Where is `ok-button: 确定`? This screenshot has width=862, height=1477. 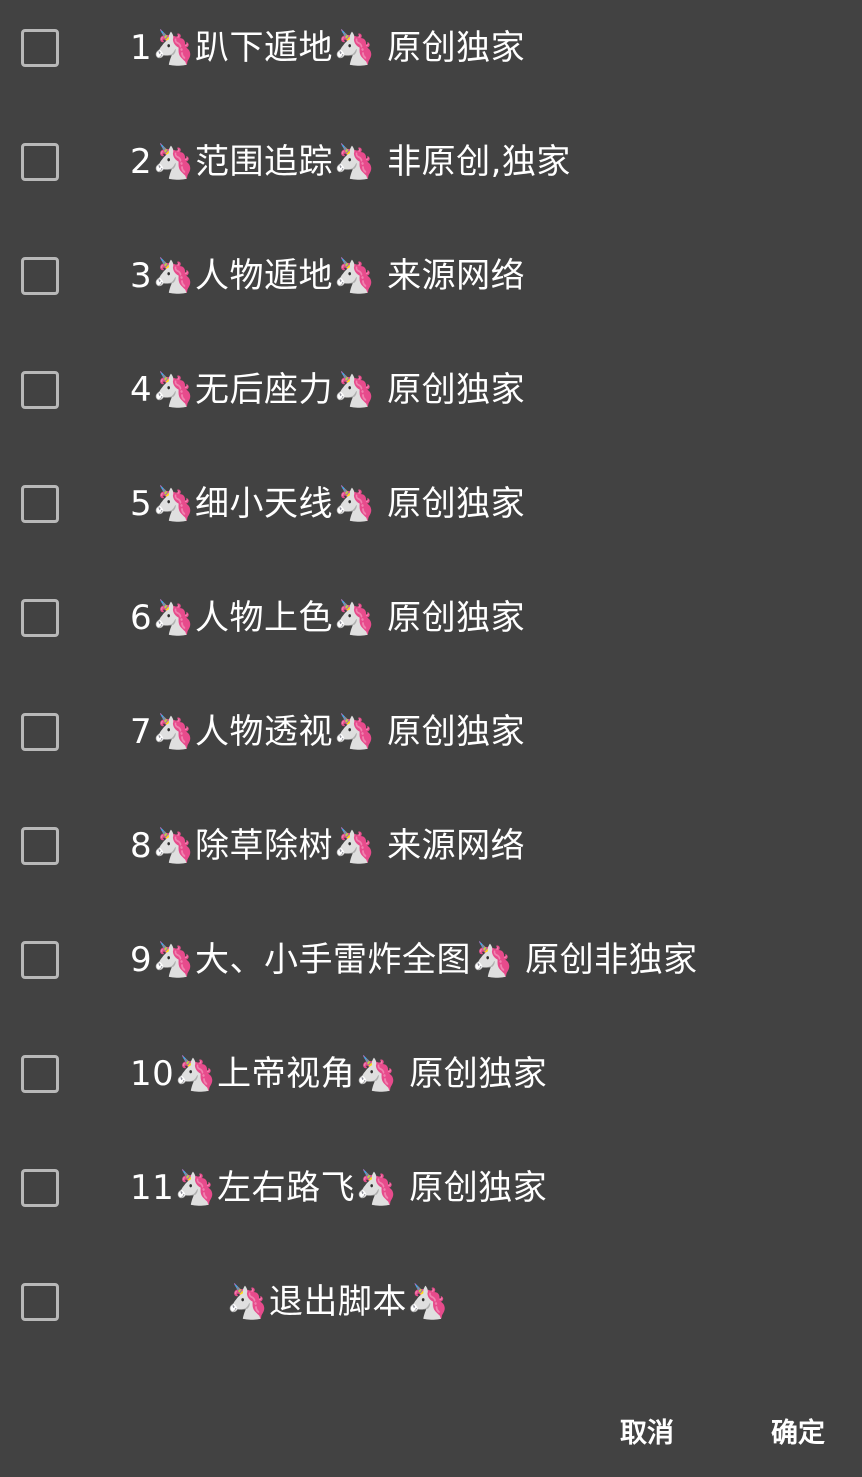
ok-button: 确定 is located at coordinates (798, 1430).